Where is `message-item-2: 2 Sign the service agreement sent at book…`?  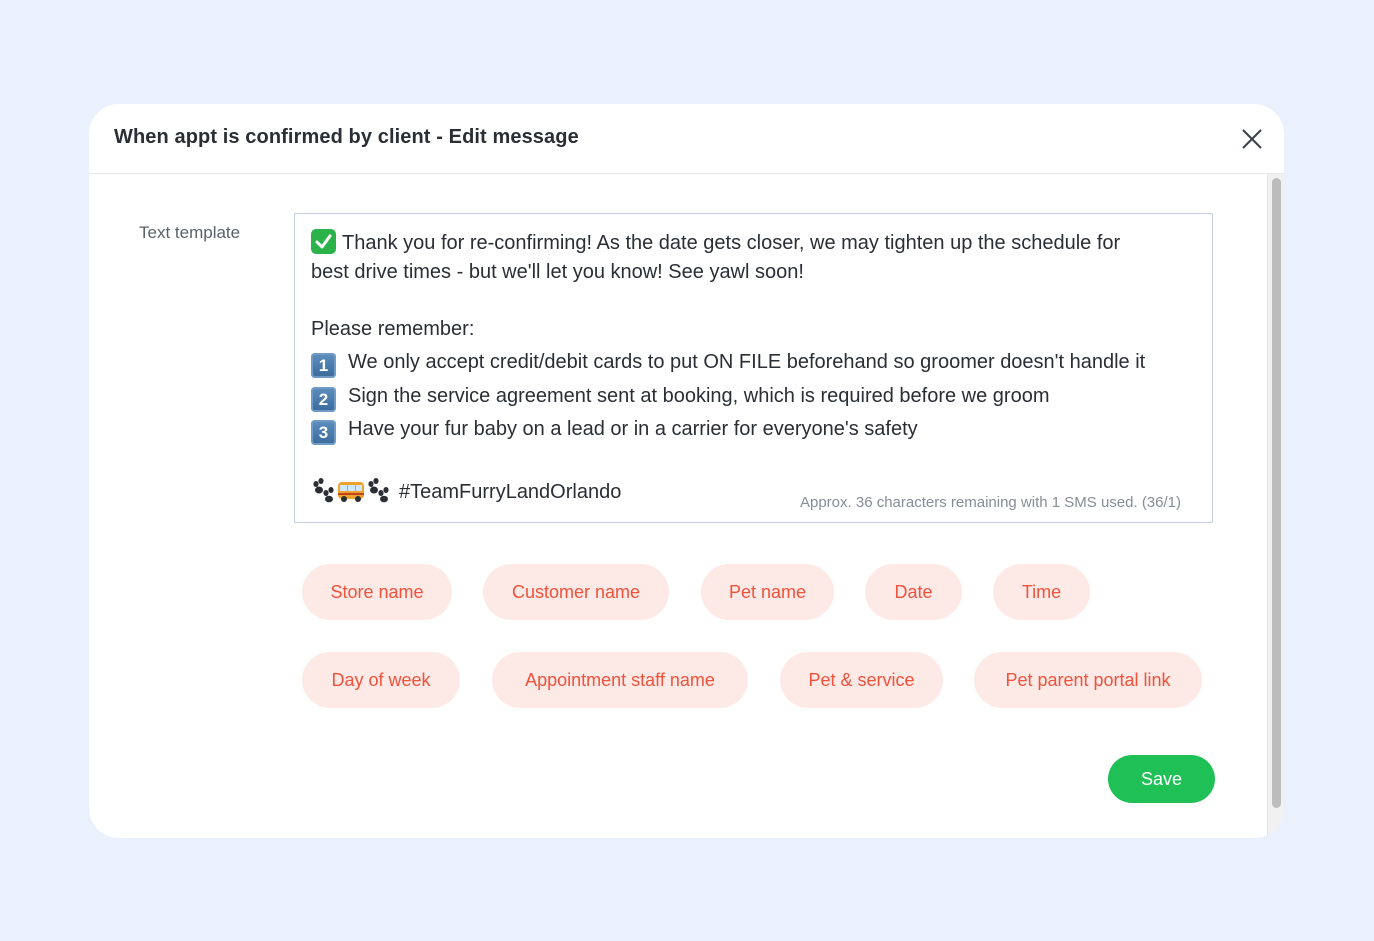 message-item-2: 2 Sign the service agreement sent at book… is located at coordinates (680, 397).